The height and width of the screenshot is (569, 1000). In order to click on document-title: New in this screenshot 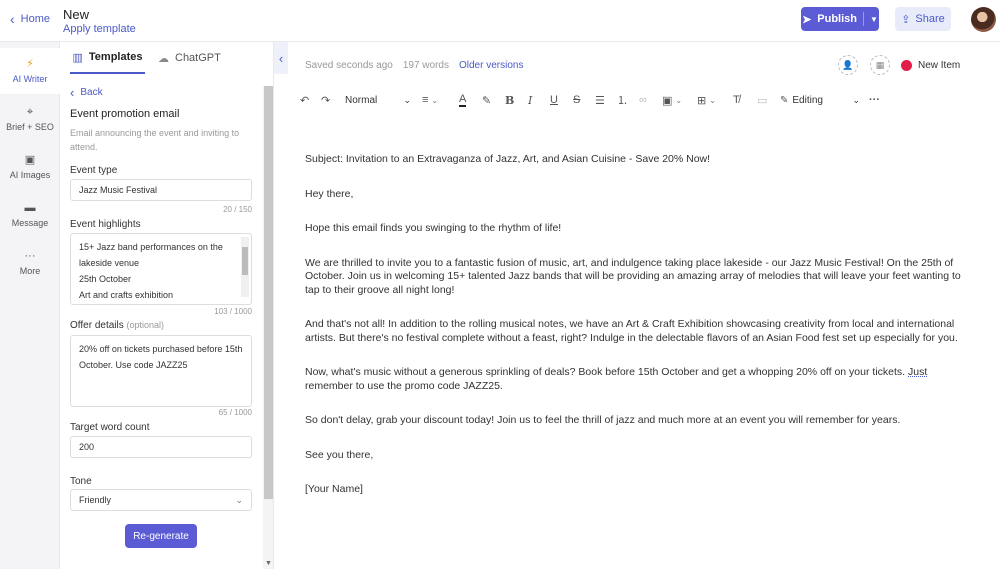, I will do `click(76, 14)`.